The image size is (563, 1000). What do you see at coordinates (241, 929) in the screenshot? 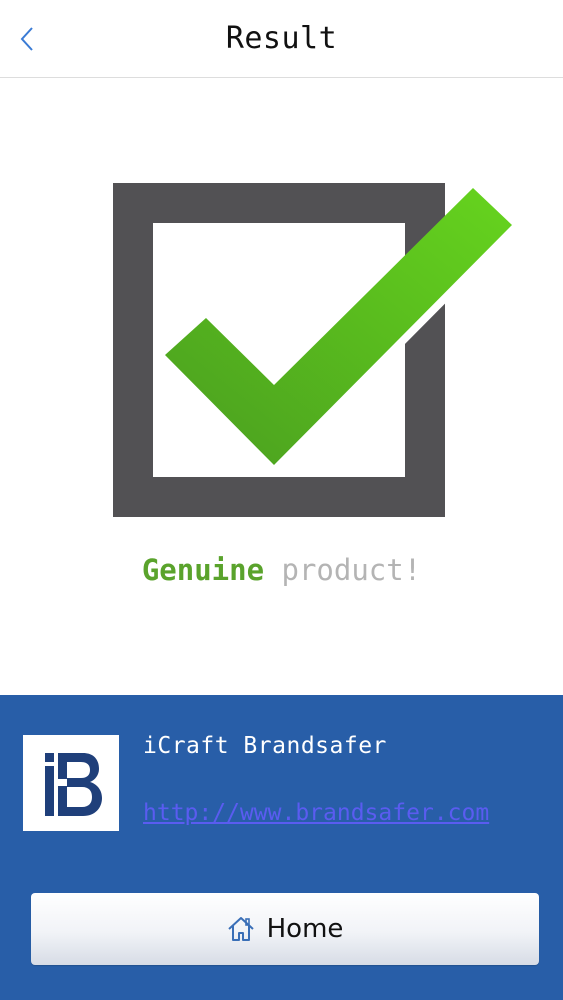
I see `home-icon` at bounding box center [241, 929].